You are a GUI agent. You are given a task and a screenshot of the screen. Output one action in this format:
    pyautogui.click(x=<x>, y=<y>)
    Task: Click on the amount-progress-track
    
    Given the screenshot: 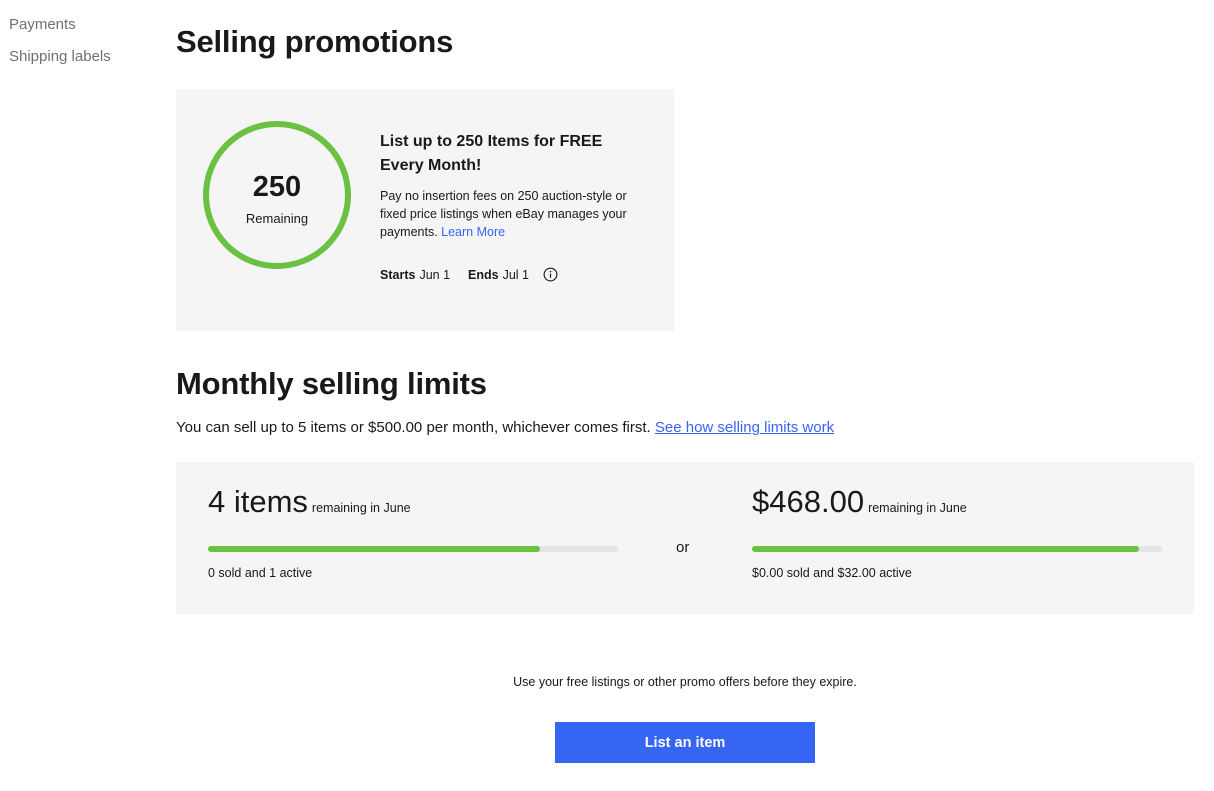 What is the action you would take?
    pyautogui.click(x=957, y=549)
    